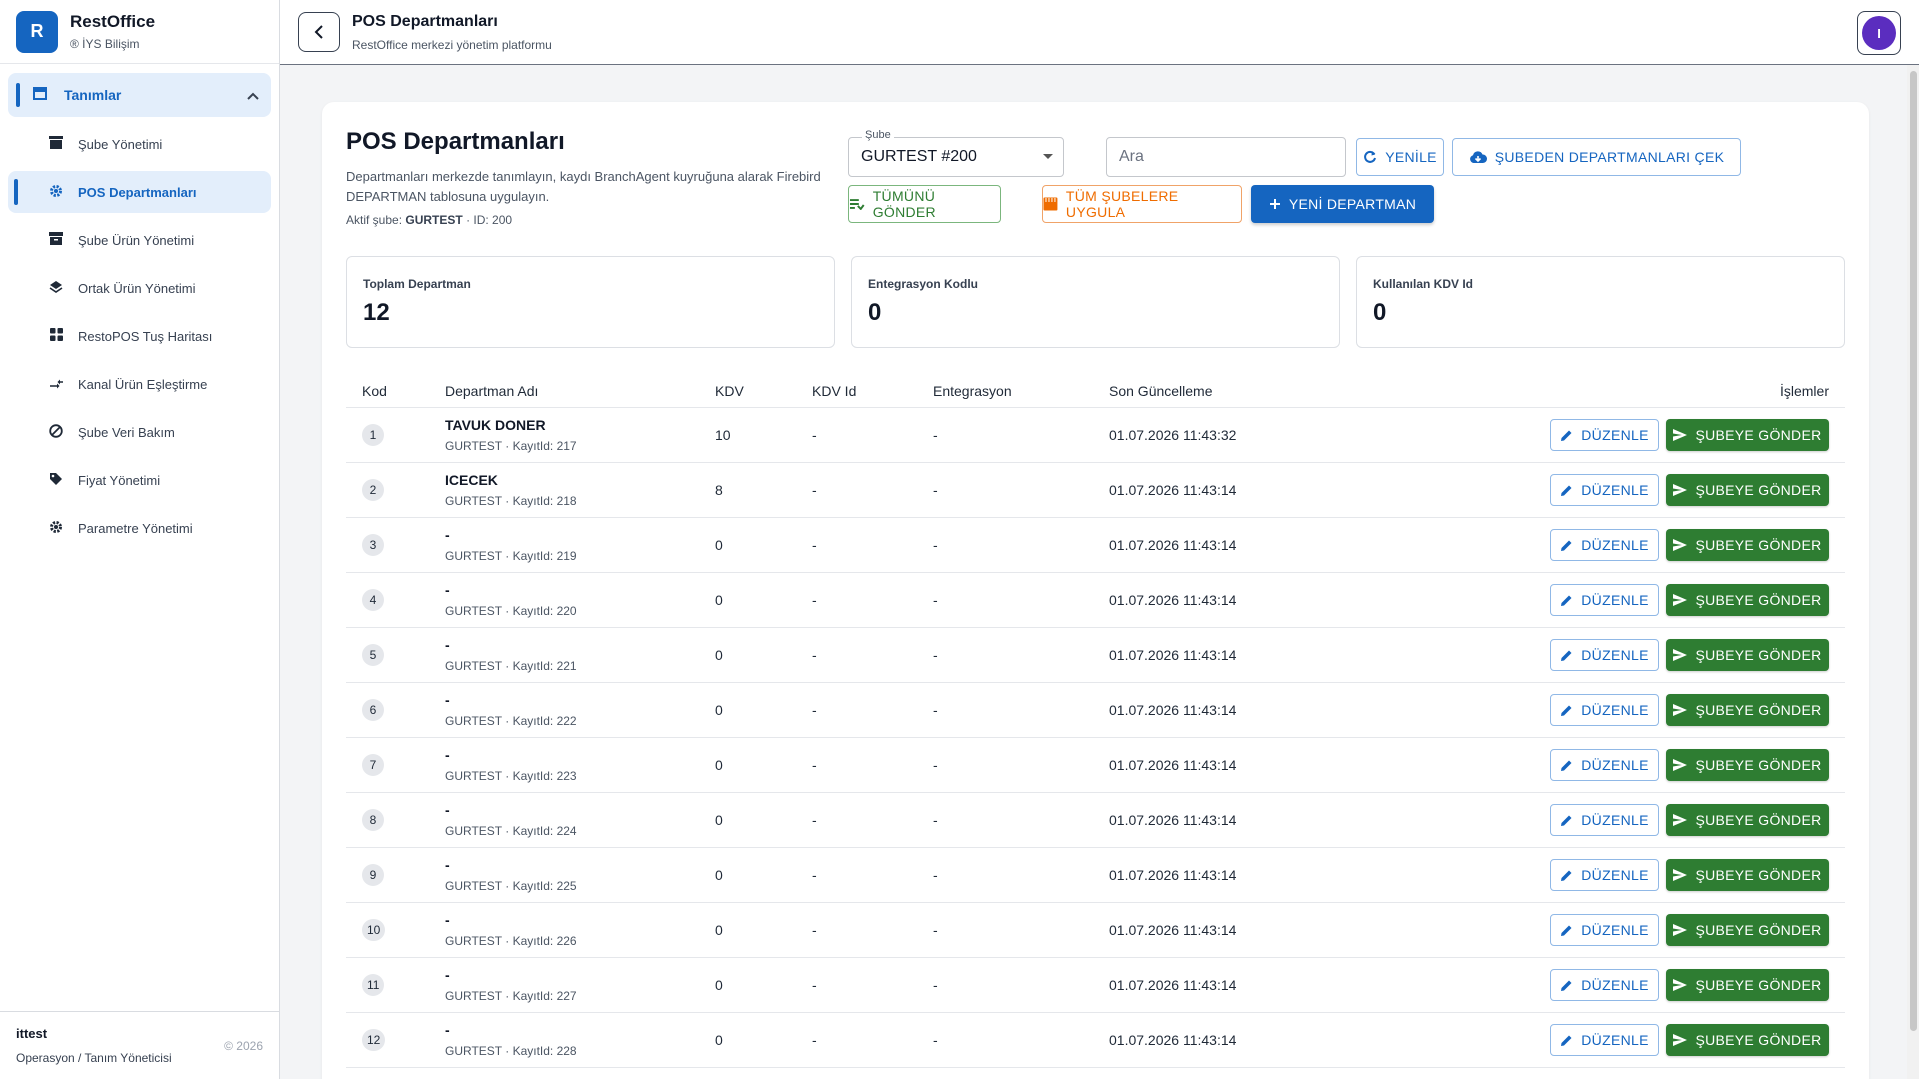  Describe the element at coordinates (580, 655) in the screenshot. I see `cell-name: - GURTEST · KayıtId: 221` at that location.